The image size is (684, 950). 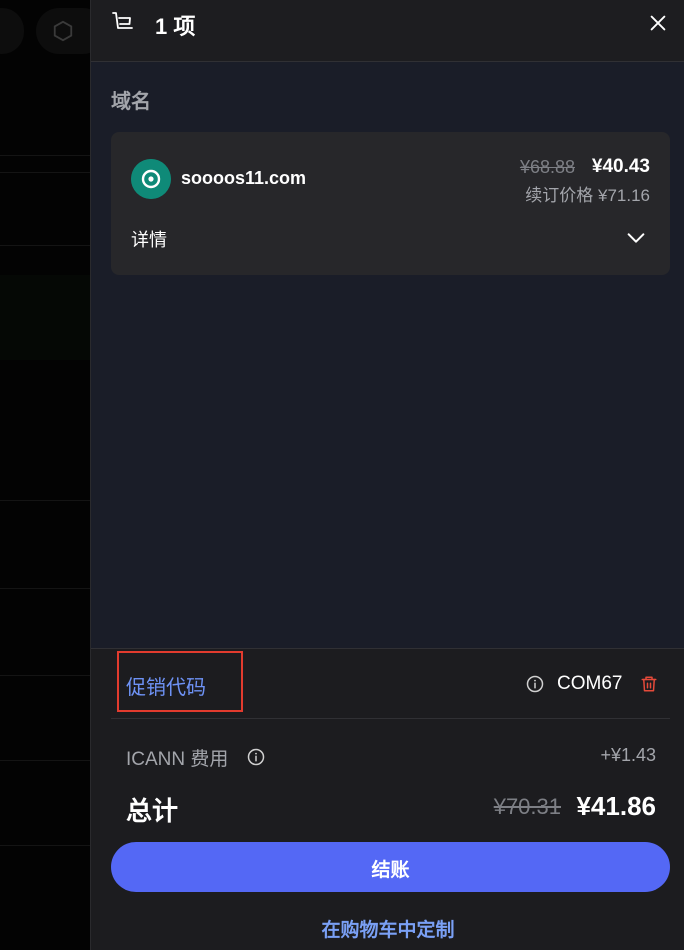 What do you see at coordinates (620, 166) in the screenshot?
I see `domain-price: ¥40.43` at bounding box center [620, 166].